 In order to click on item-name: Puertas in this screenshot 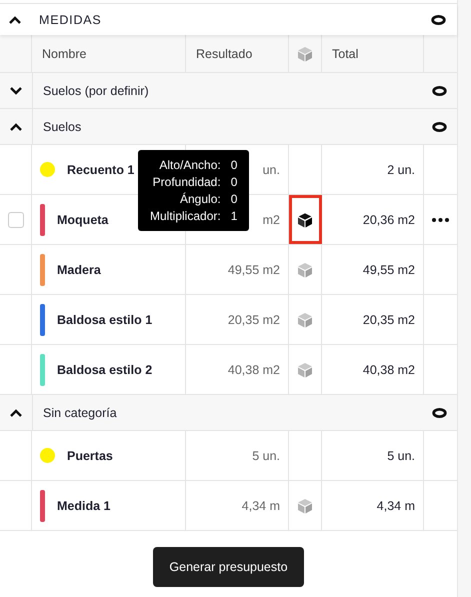, I will do `click(90, 455)`.